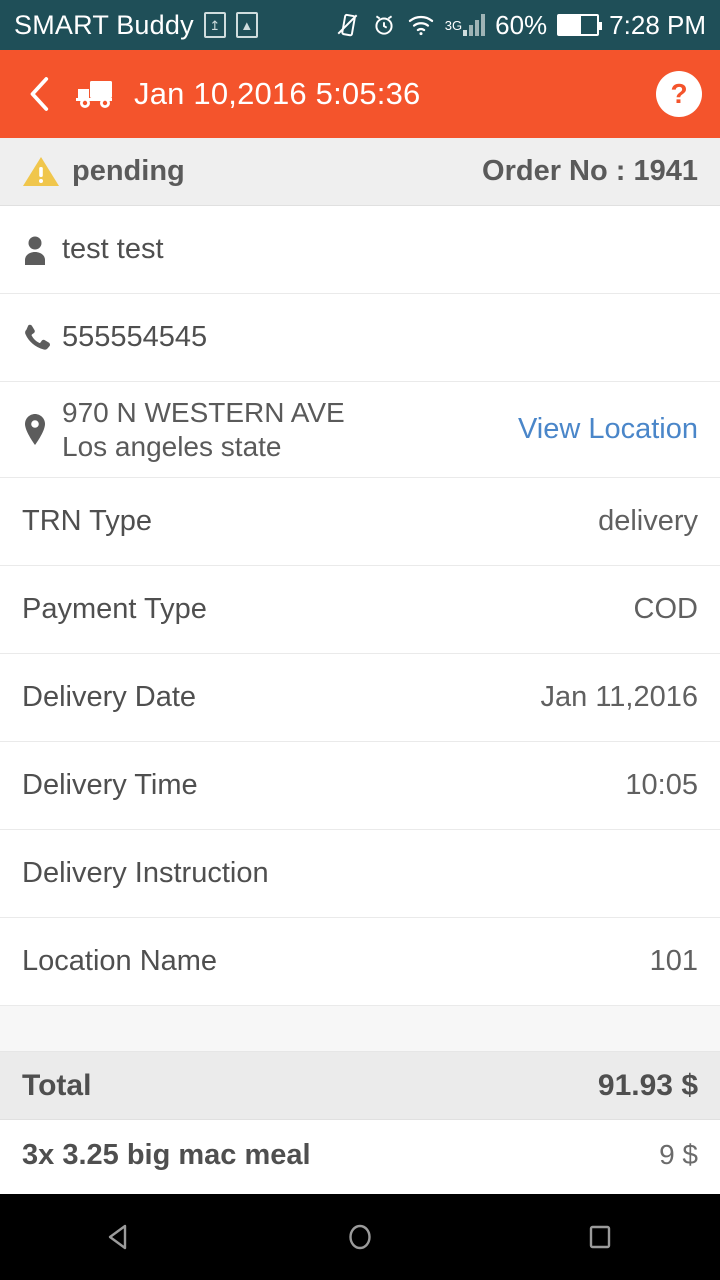  I want to click on order-number-label: Order No : 1941, so click(590, 171).